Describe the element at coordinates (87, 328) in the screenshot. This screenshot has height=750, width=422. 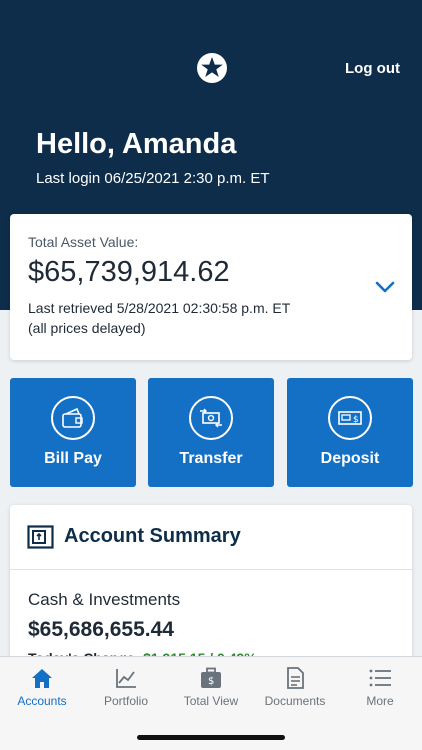
I see `prices-delayed-note: (all prices delayed)` at that location.